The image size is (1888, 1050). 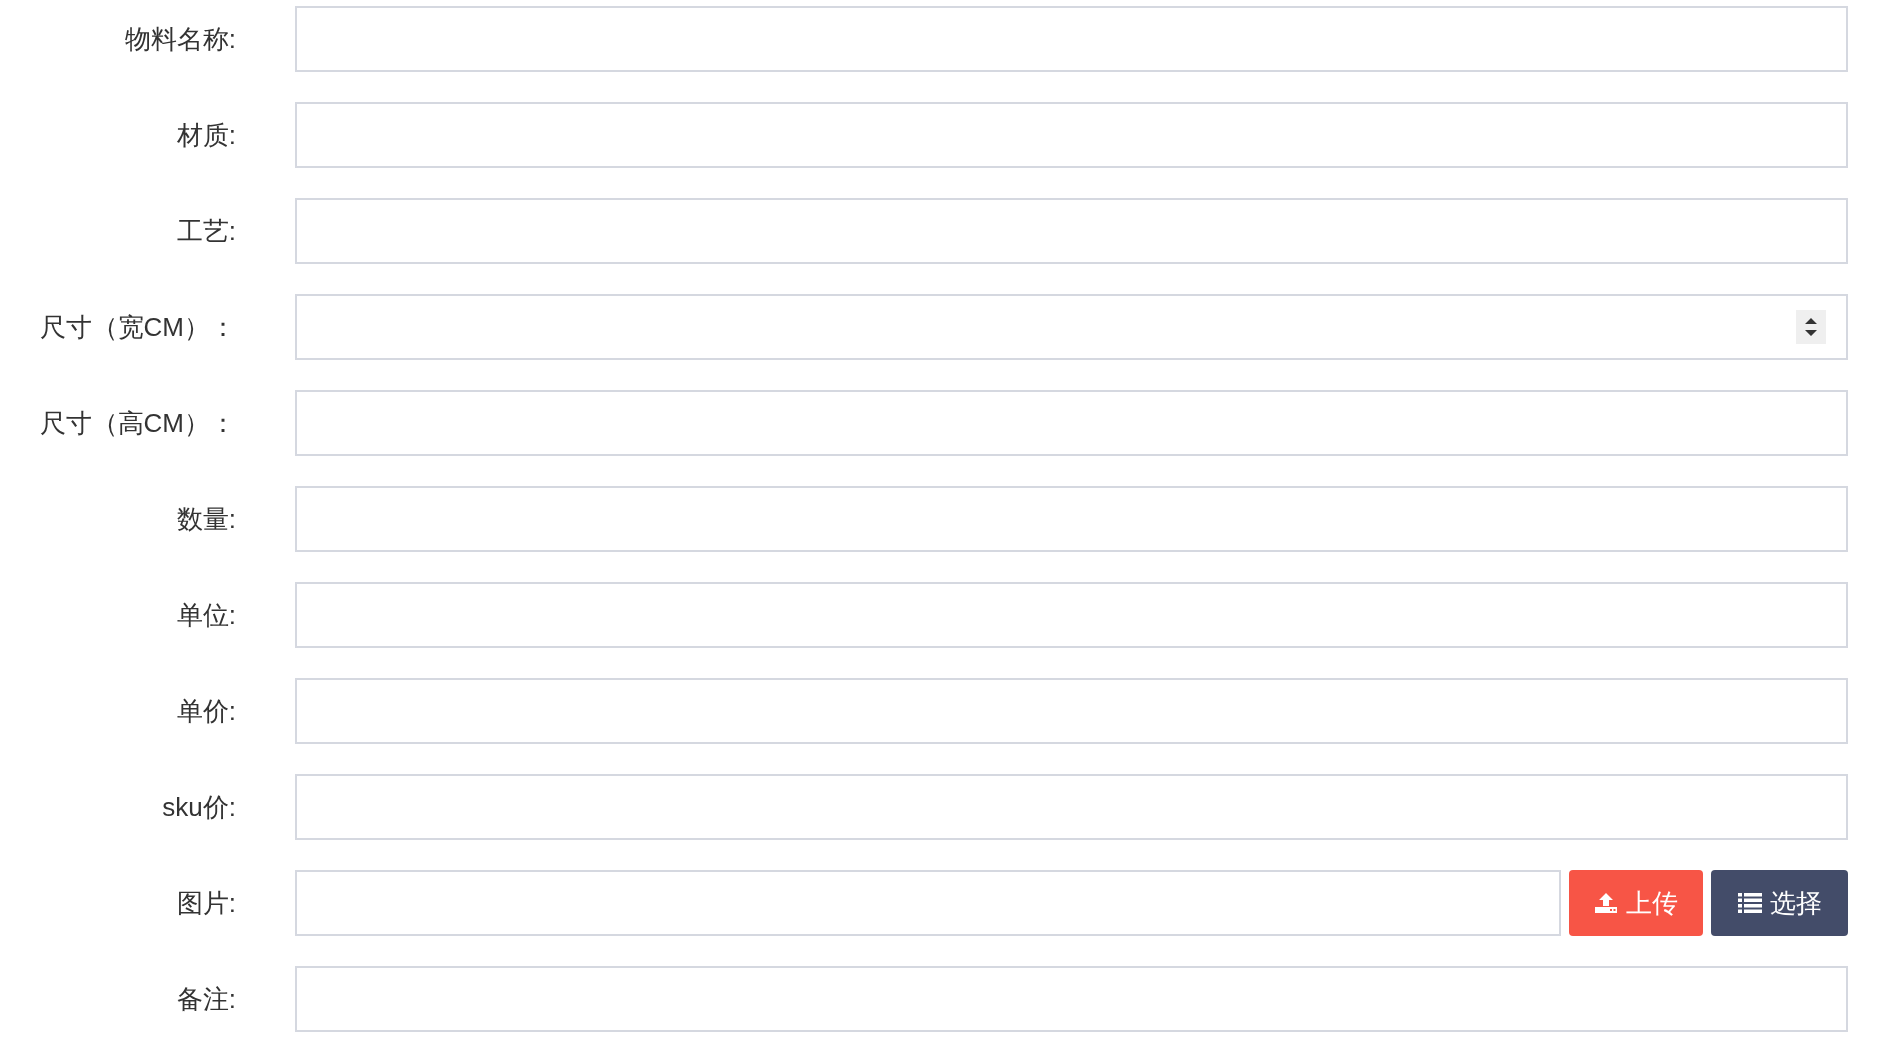 I want to click on field-label: 材质:, so click(x=205, y=135).